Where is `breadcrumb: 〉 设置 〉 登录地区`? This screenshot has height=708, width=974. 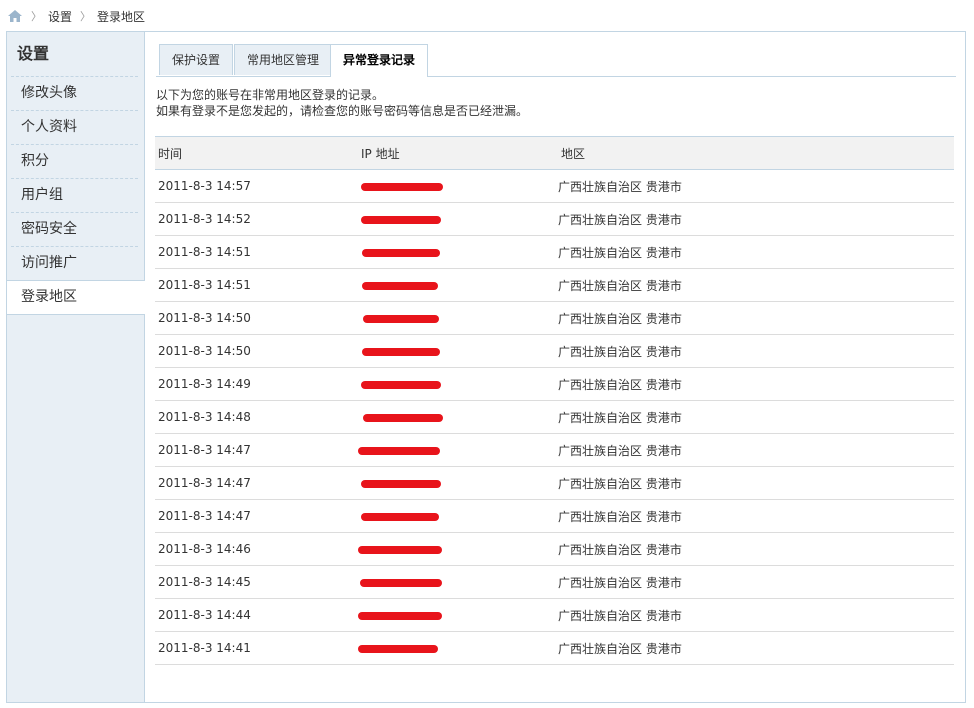 breadcrumb: 〉 设置 〉 登录地区 is located at coordinates (76, 16).